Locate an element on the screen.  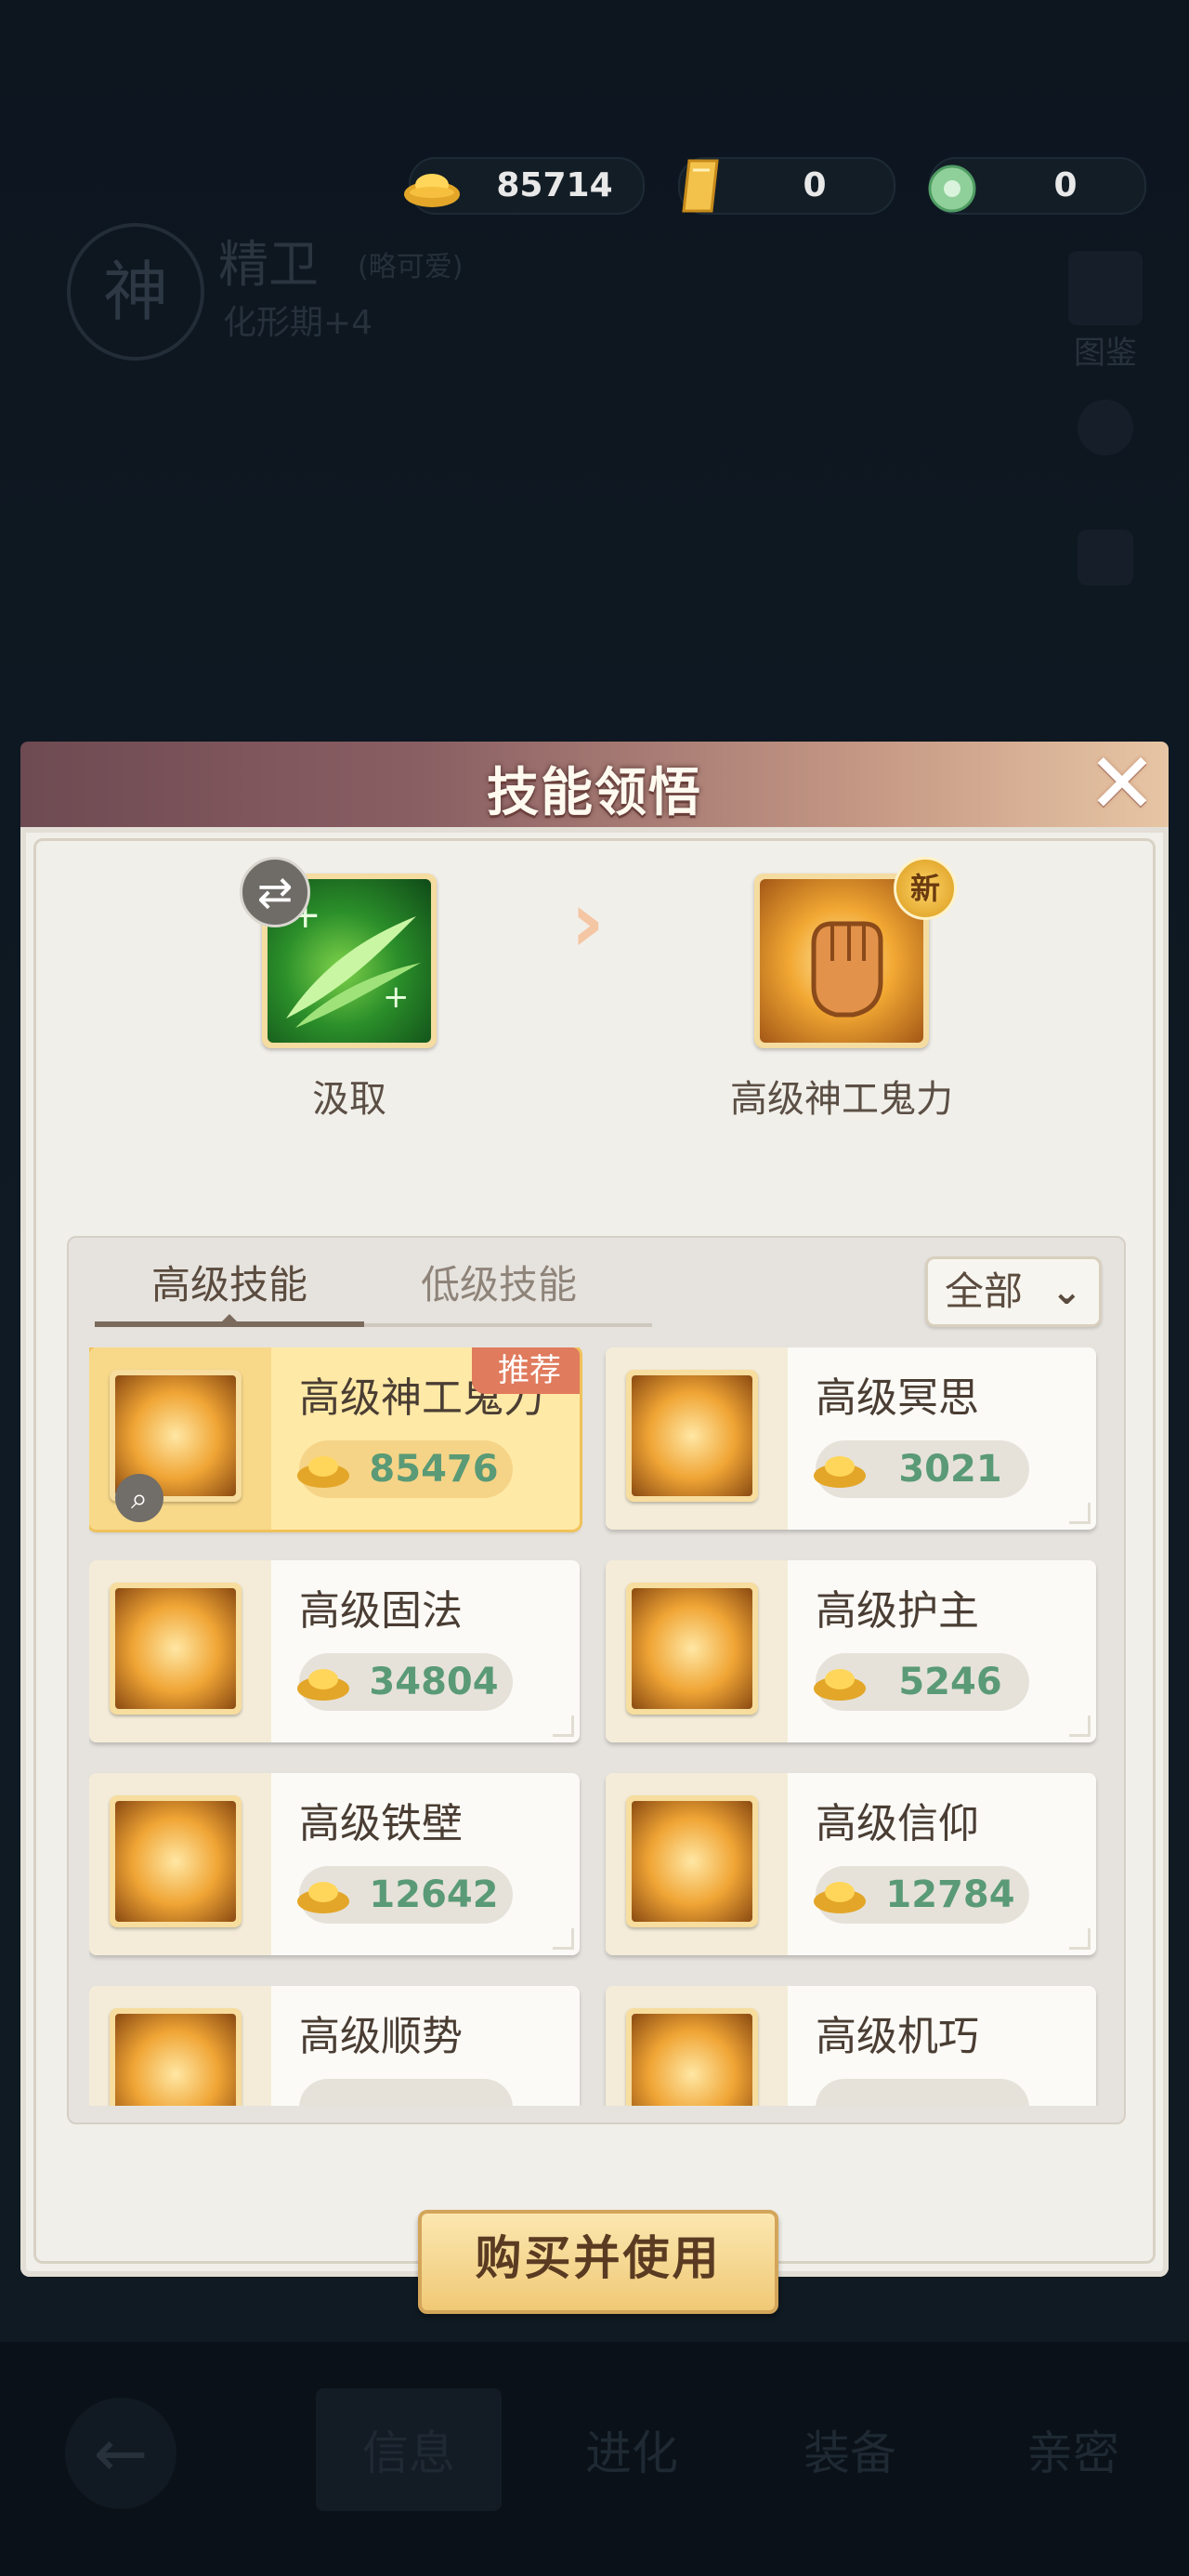
back-button: ← is located at coordinates (120, 2453).